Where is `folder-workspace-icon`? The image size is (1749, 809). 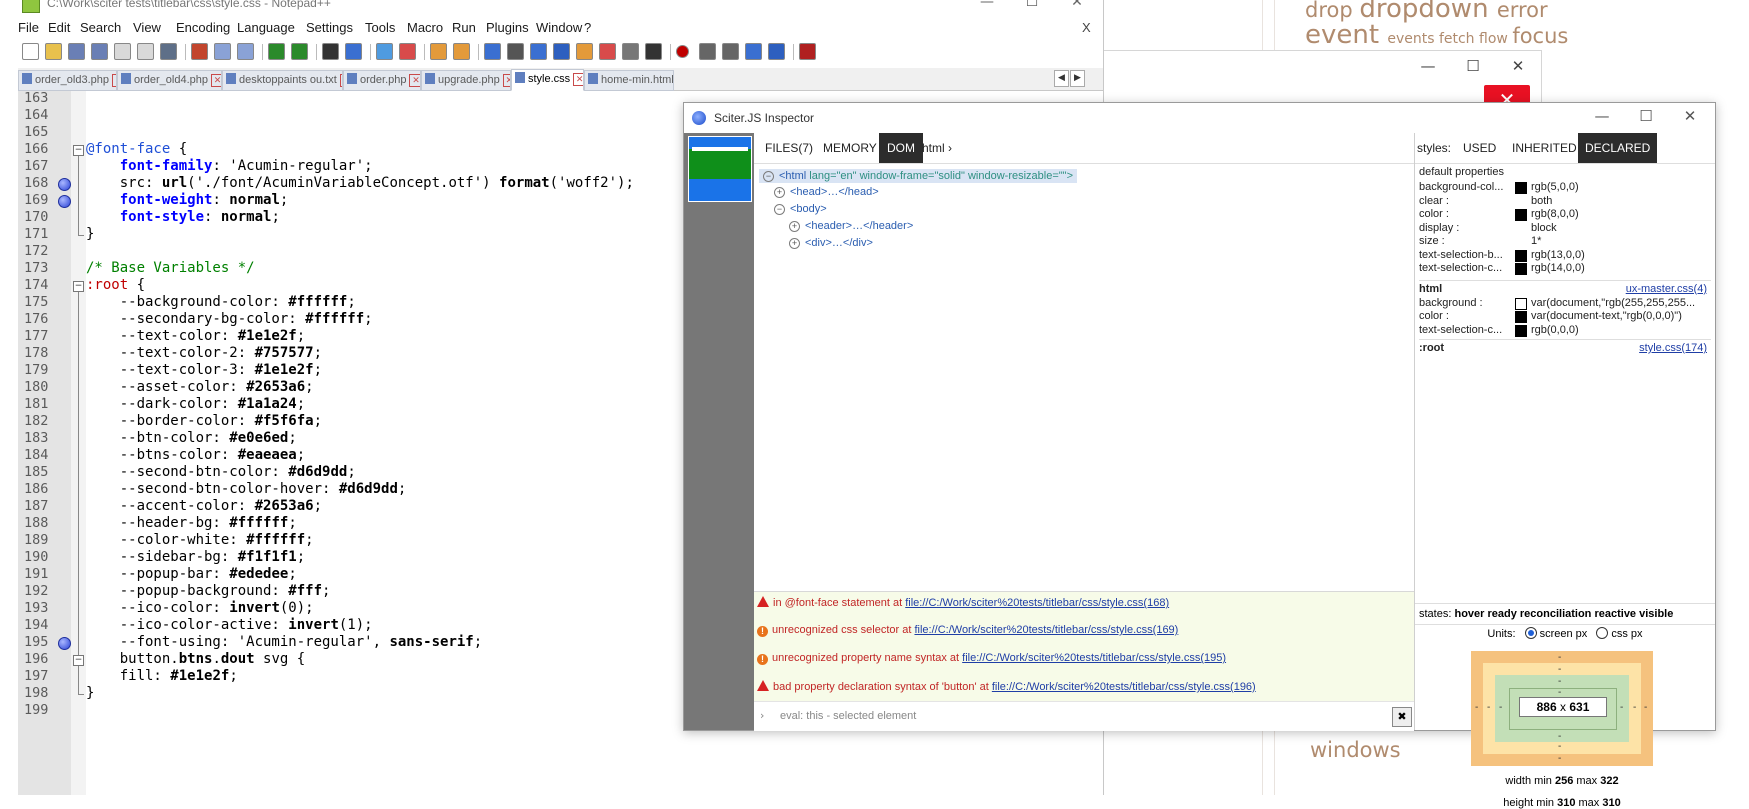 folder-workspace-icon is located at coordinates (630, 51).